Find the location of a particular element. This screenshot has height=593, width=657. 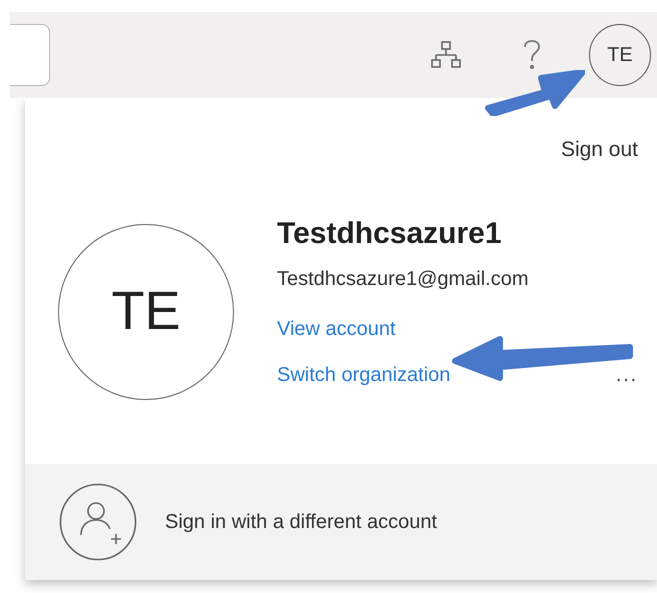

more-button: ··· is located at coordinates (626, 378).